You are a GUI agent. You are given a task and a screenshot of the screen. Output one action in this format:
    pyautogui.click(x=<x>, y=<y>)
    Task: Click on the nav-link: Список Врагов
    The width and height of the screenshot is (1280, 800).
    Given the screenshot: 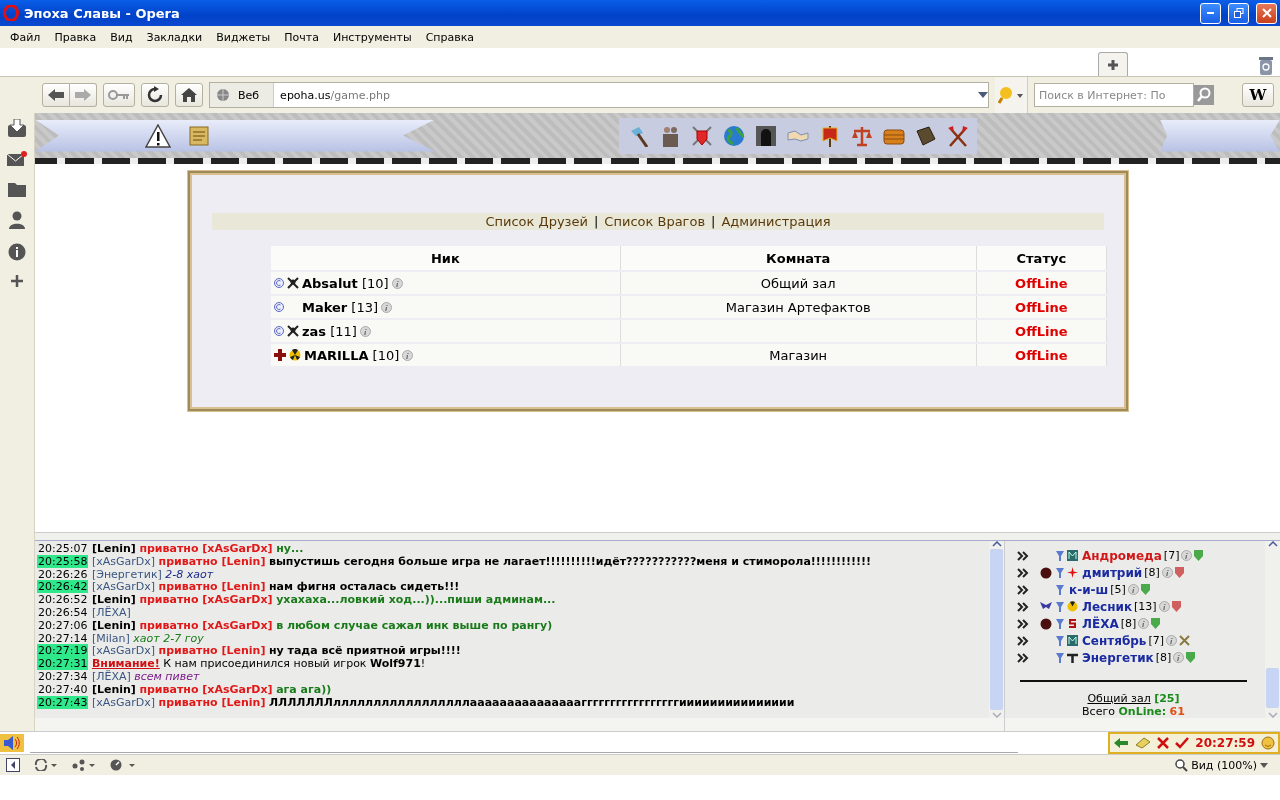 What is the action you would take?
    pyautogui.click(x=655, y=221)
    